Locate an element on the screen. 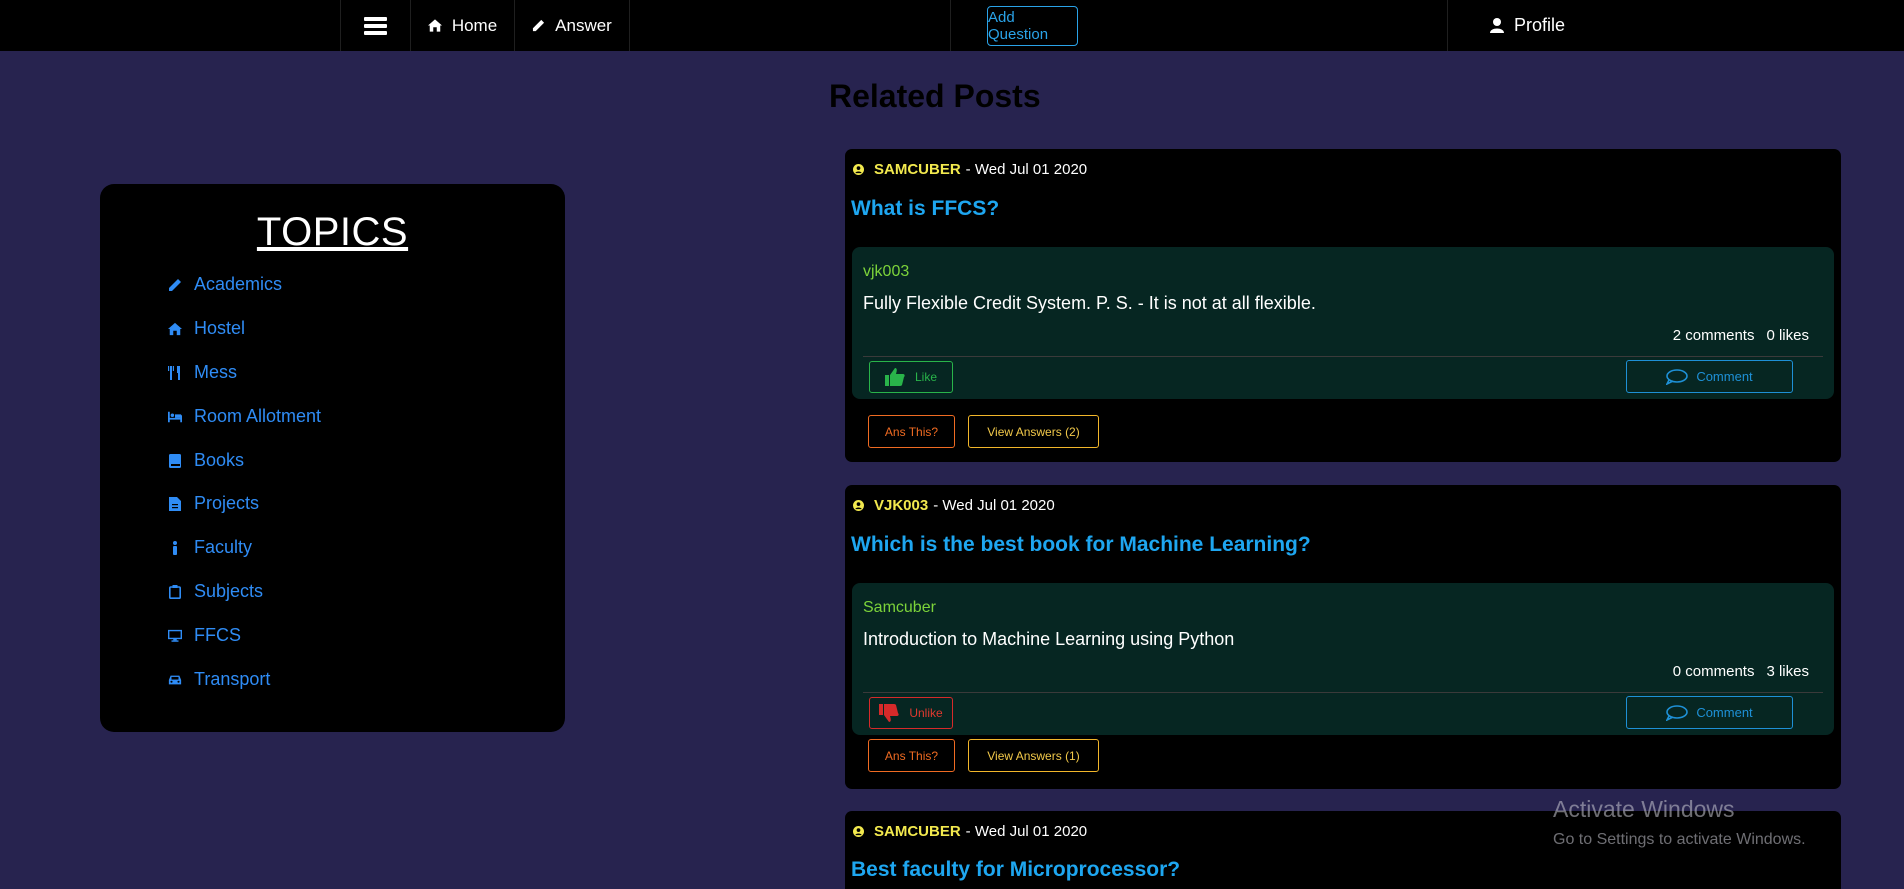 The image size is (1904, 889). thumbs-down-icon is located at coordinates (889, 713).